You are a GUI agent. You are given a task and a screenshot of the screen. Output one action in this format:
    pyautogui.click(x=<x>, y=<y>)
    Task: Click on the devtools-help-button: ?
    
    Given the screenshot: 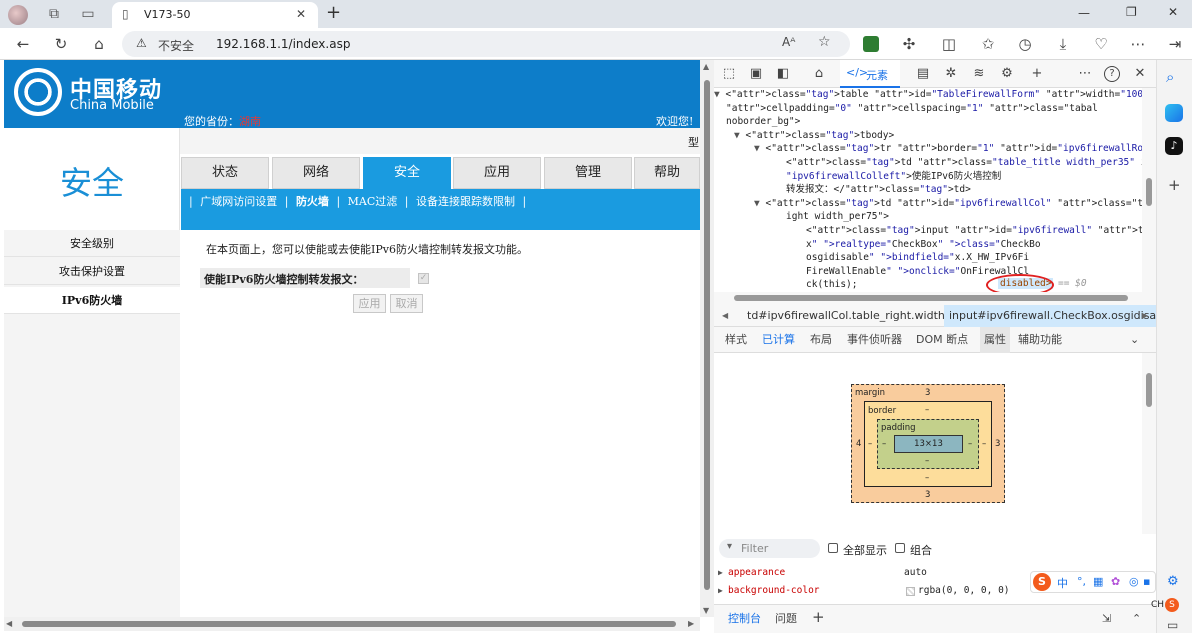 What is the action you would take?
    pyautogui.click(x=1112, y=74)
    